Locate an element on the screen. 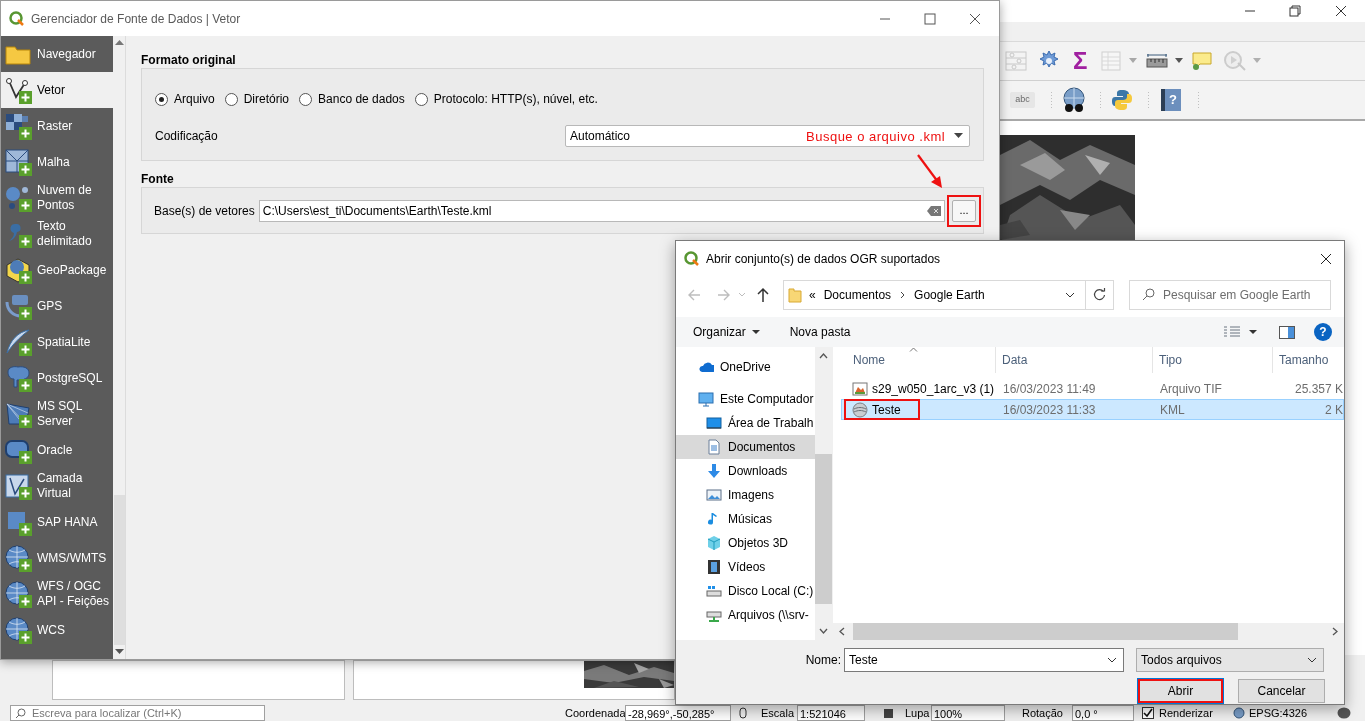 This screenshot has height=721, width=1365. new-folder-button: Nova pasta is located at coordinates (820, 332).